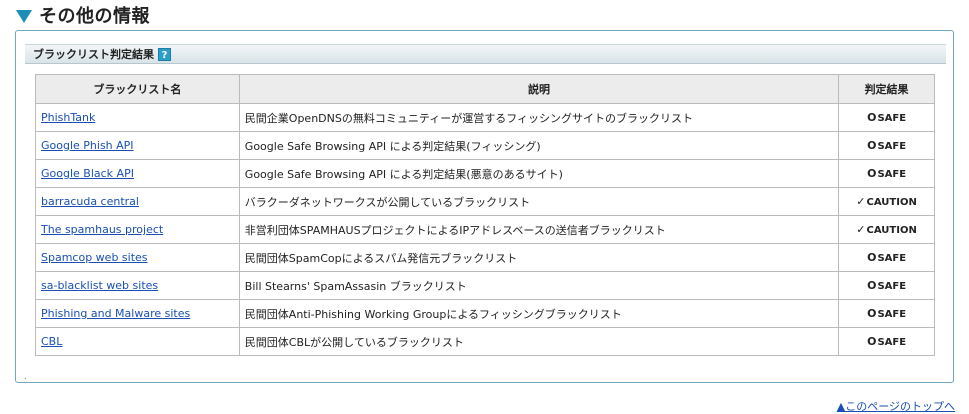  I want to click on blacklist-description: バラクーダネットワークスが公開しているブラックリスト, so click(539, 201).